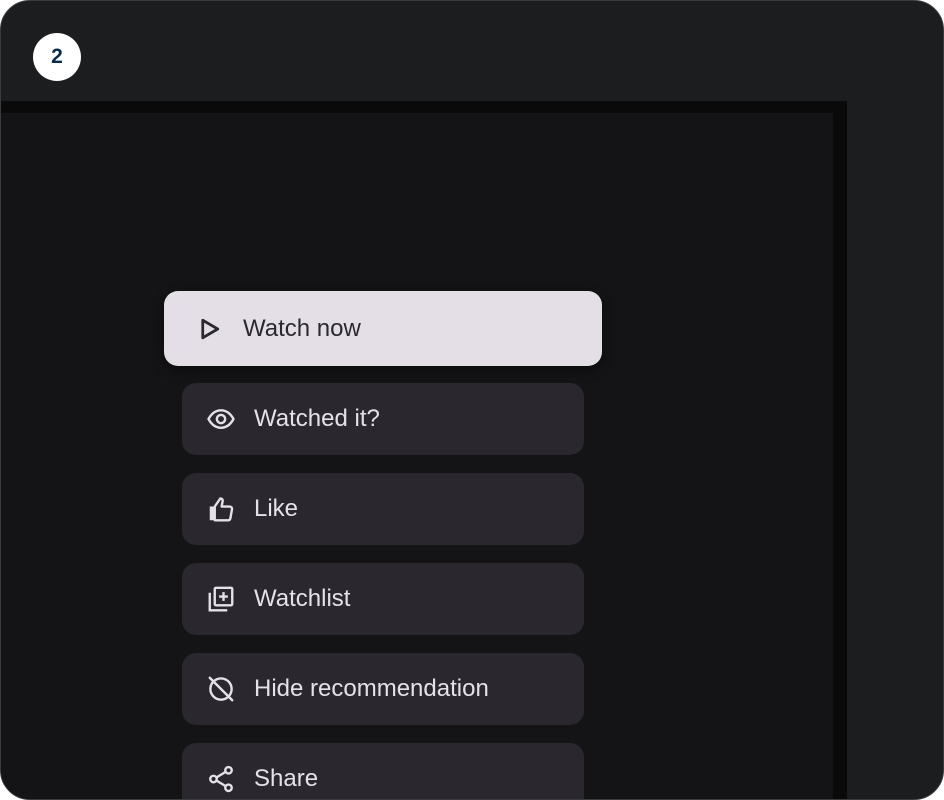 The width and height of the screenshot is (944, 800). I want to click on watched-it-button: Watched it?, so click(383, 419).